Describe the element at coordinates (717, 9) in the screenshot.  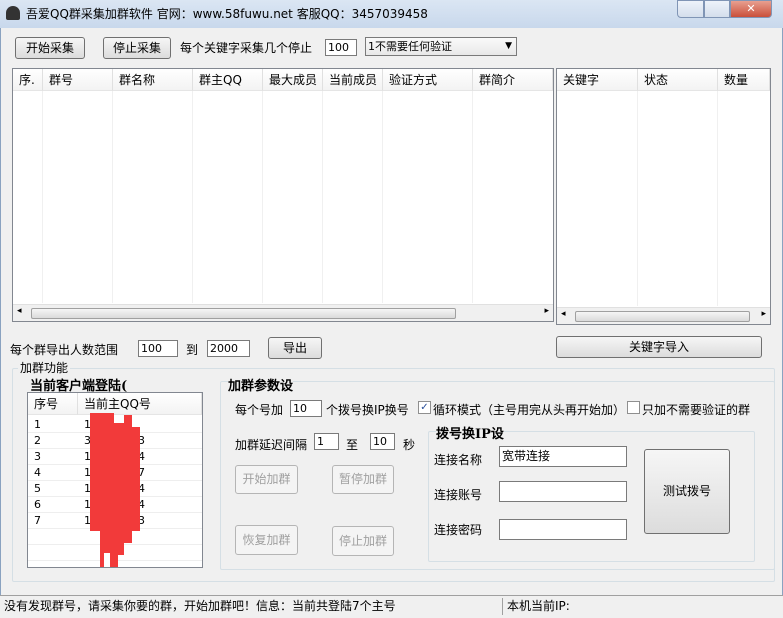
I see `maximize-button` at that location.